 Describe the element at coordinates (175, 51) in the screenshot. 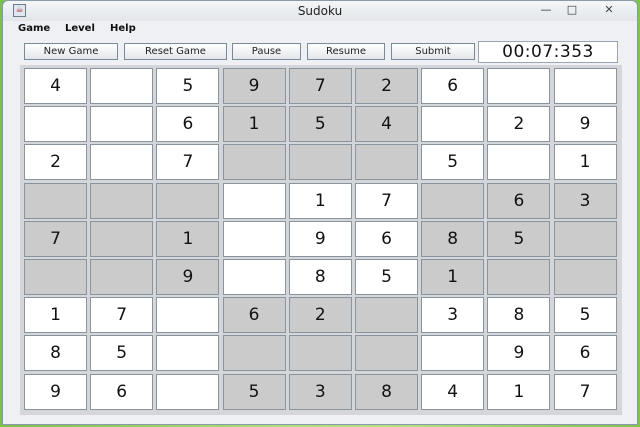

I see `reset-game-button: Reset Game` at that location.